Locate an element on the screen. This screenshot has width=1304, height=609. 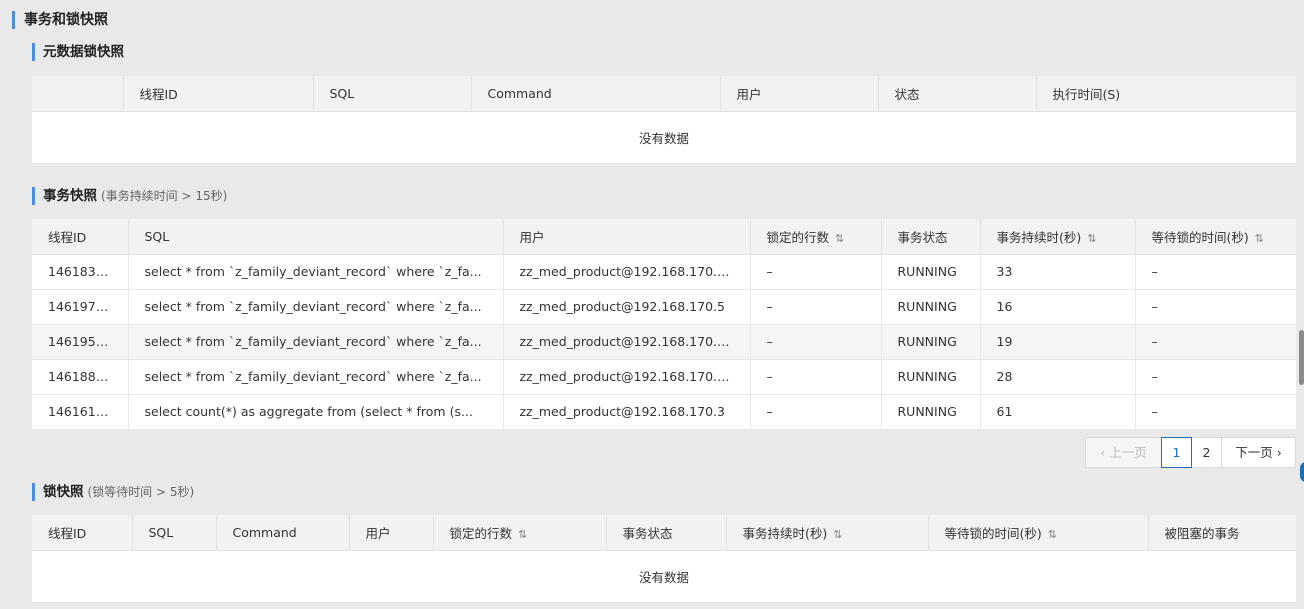
trx-title-text: 事务快照 is located at coordinates (70, 196).